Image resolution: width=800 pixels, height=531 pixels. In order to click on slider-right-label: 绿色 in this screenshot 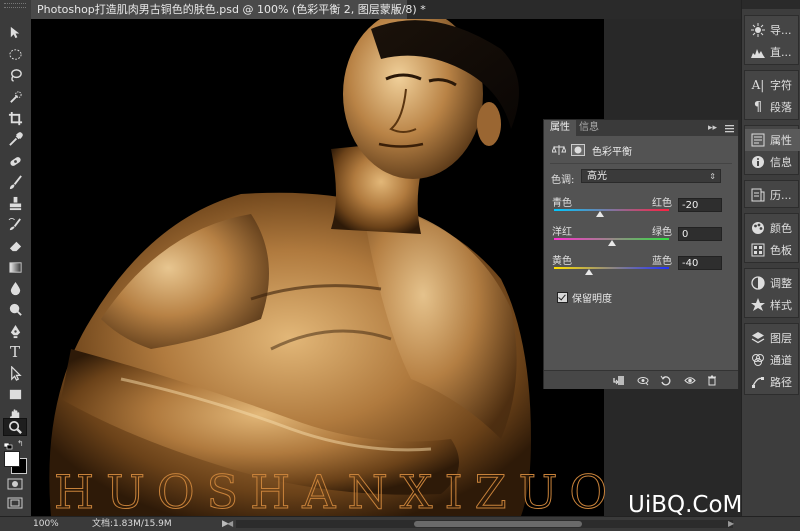, I will do `click(662, 232)`.